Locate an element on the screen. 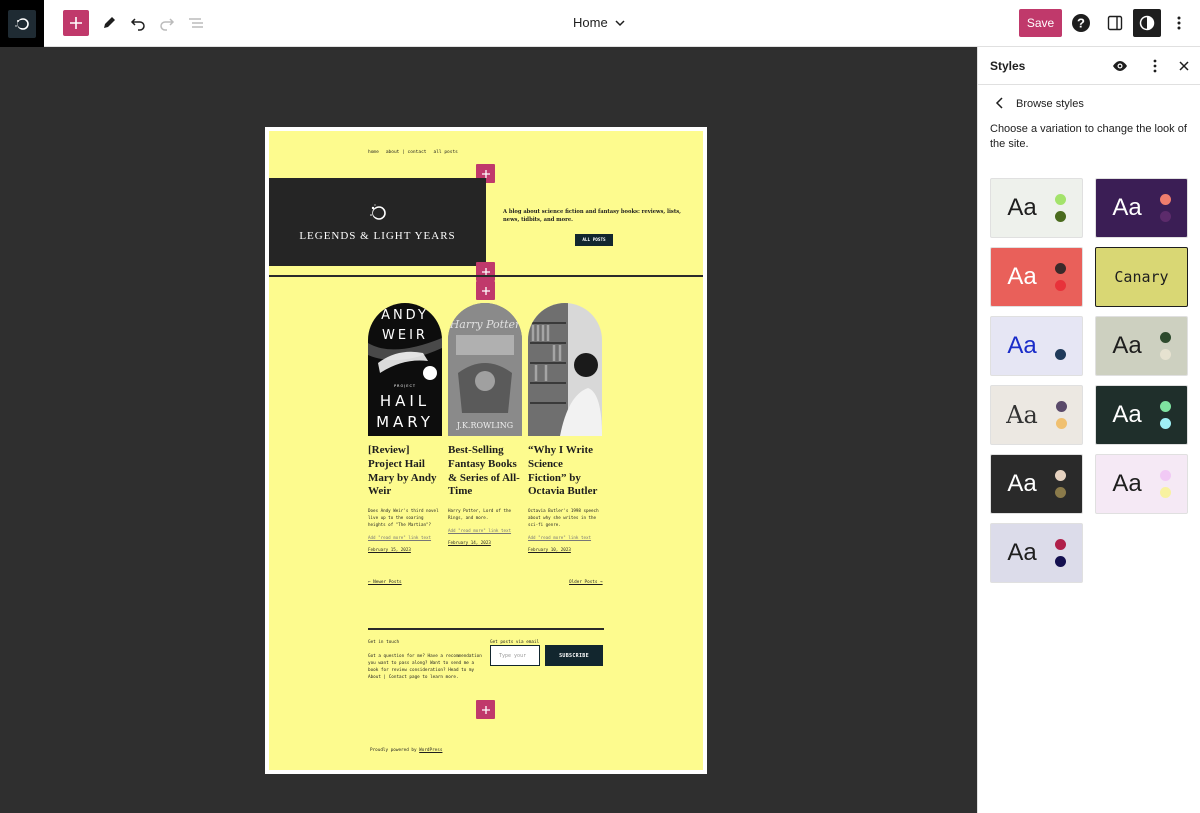 The height and width of the screenshot is (813, 1200). site-navigation: home about | contact all posts is located at coordinates (413, 152).